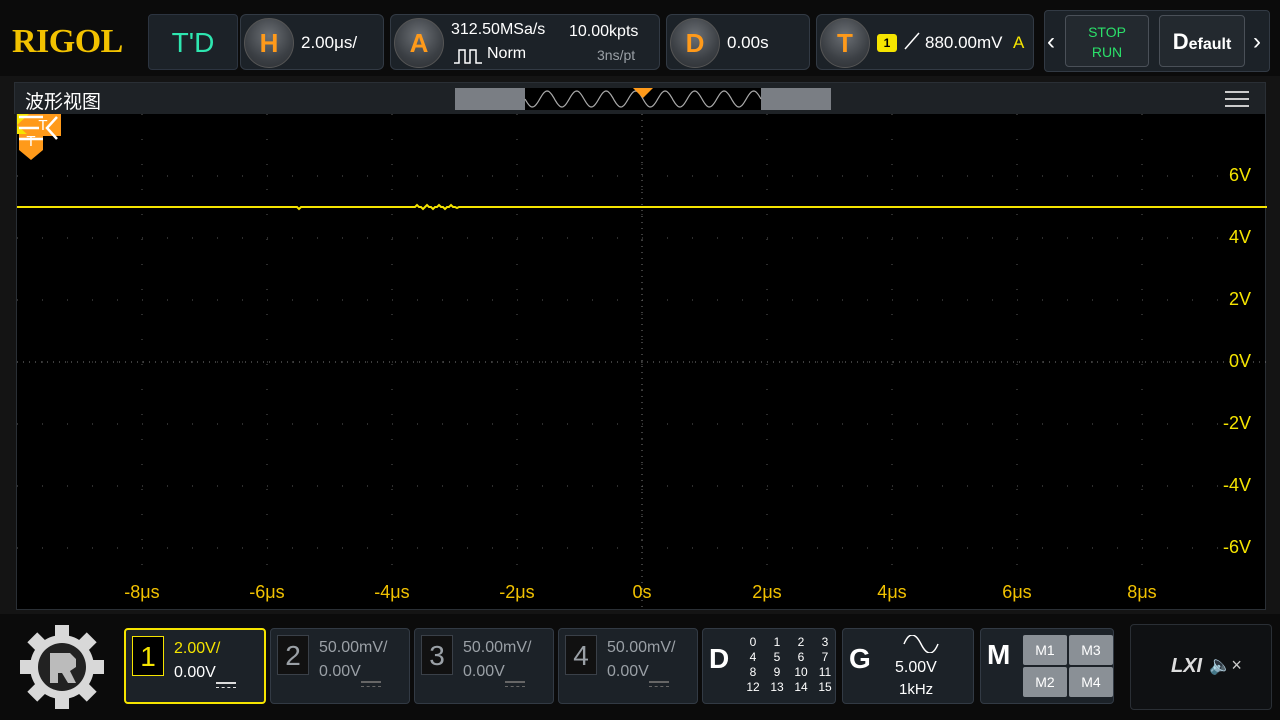  What do you see at coordinates (1091, 650) in the screenshot?
I see `math-m3-button: M3` at bounding box center [1091, 650].